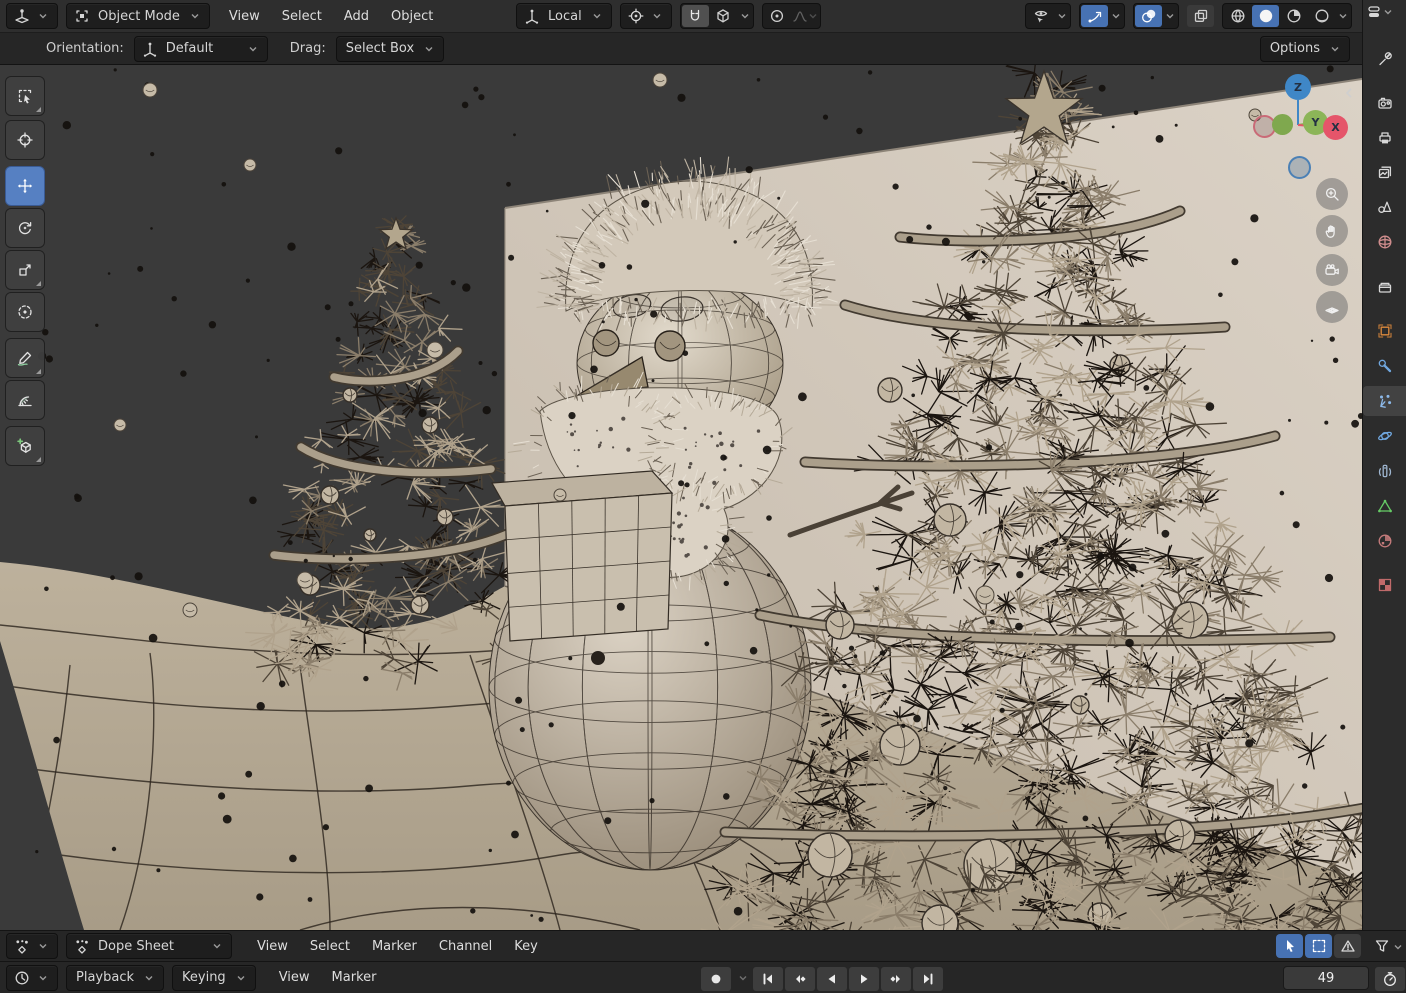 Image resolution: width=1406 pixels, height=993 pixels. What do you see at coordinates (25, 446) in the screenshot?
I see `tool-add-cube` at bounding box center [25, 446].